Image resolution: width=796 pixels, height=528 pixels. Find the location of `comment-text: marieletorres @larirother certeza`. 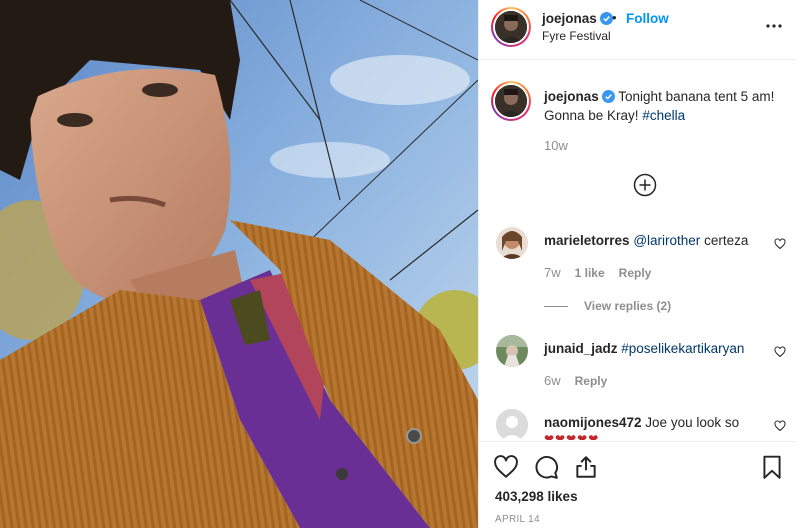

comment-text: marieletorres @larirother certeza is located at coordinates (654, 240).